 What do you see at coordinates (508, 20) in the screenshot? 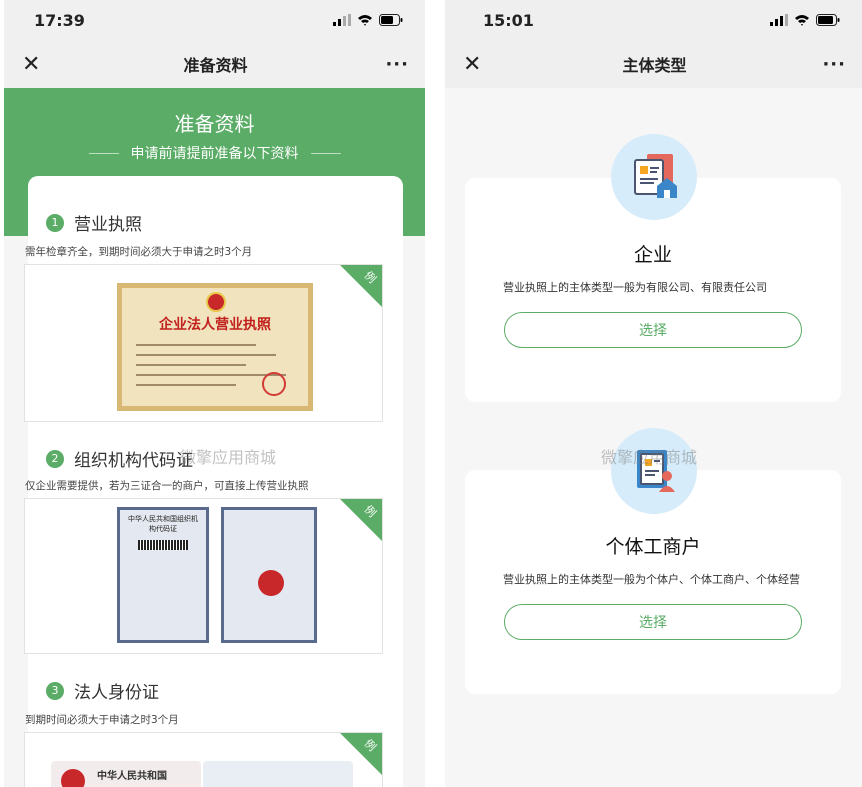
I see `status-time: 15:01` at bounding box center [508, 20].